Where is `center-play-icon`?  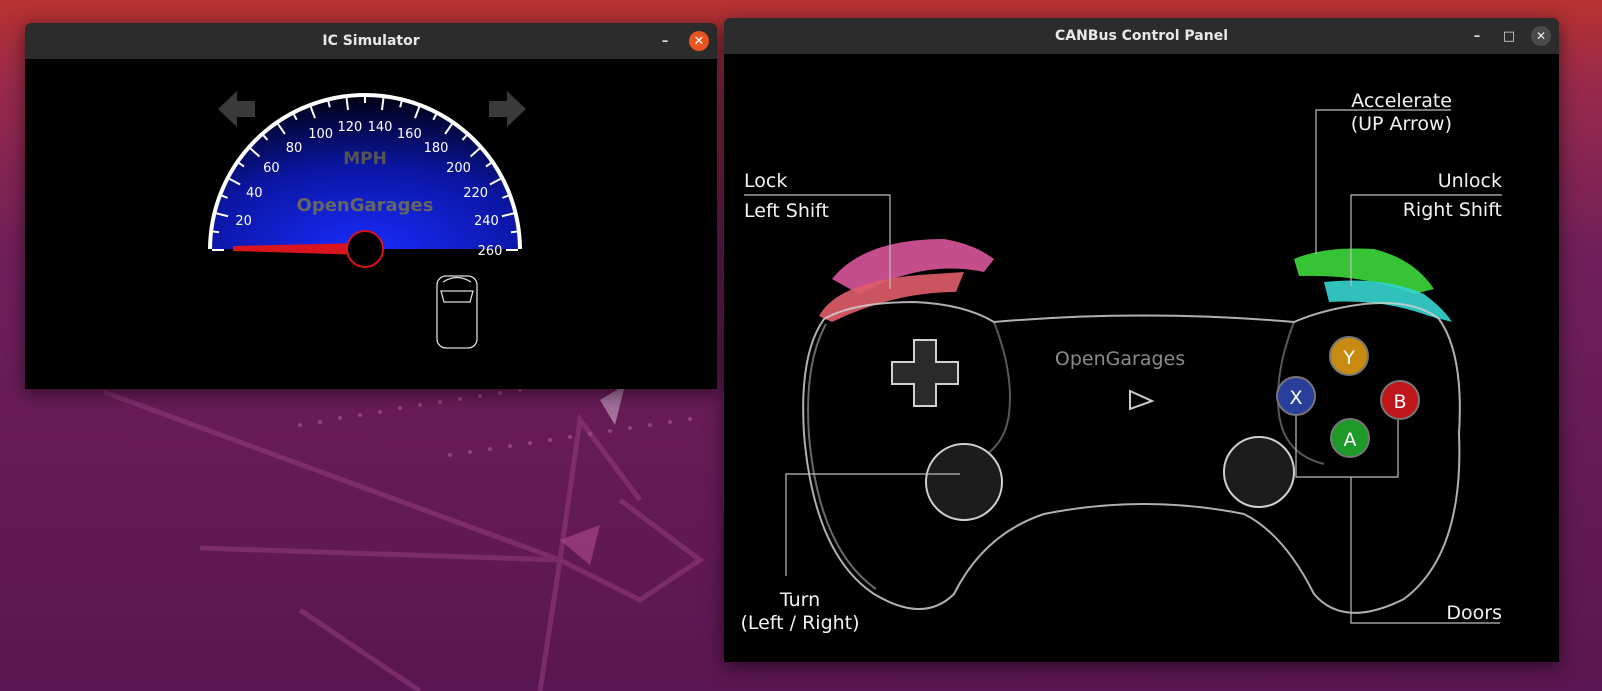
center-play-icon is located at coordinates (1142, 400).